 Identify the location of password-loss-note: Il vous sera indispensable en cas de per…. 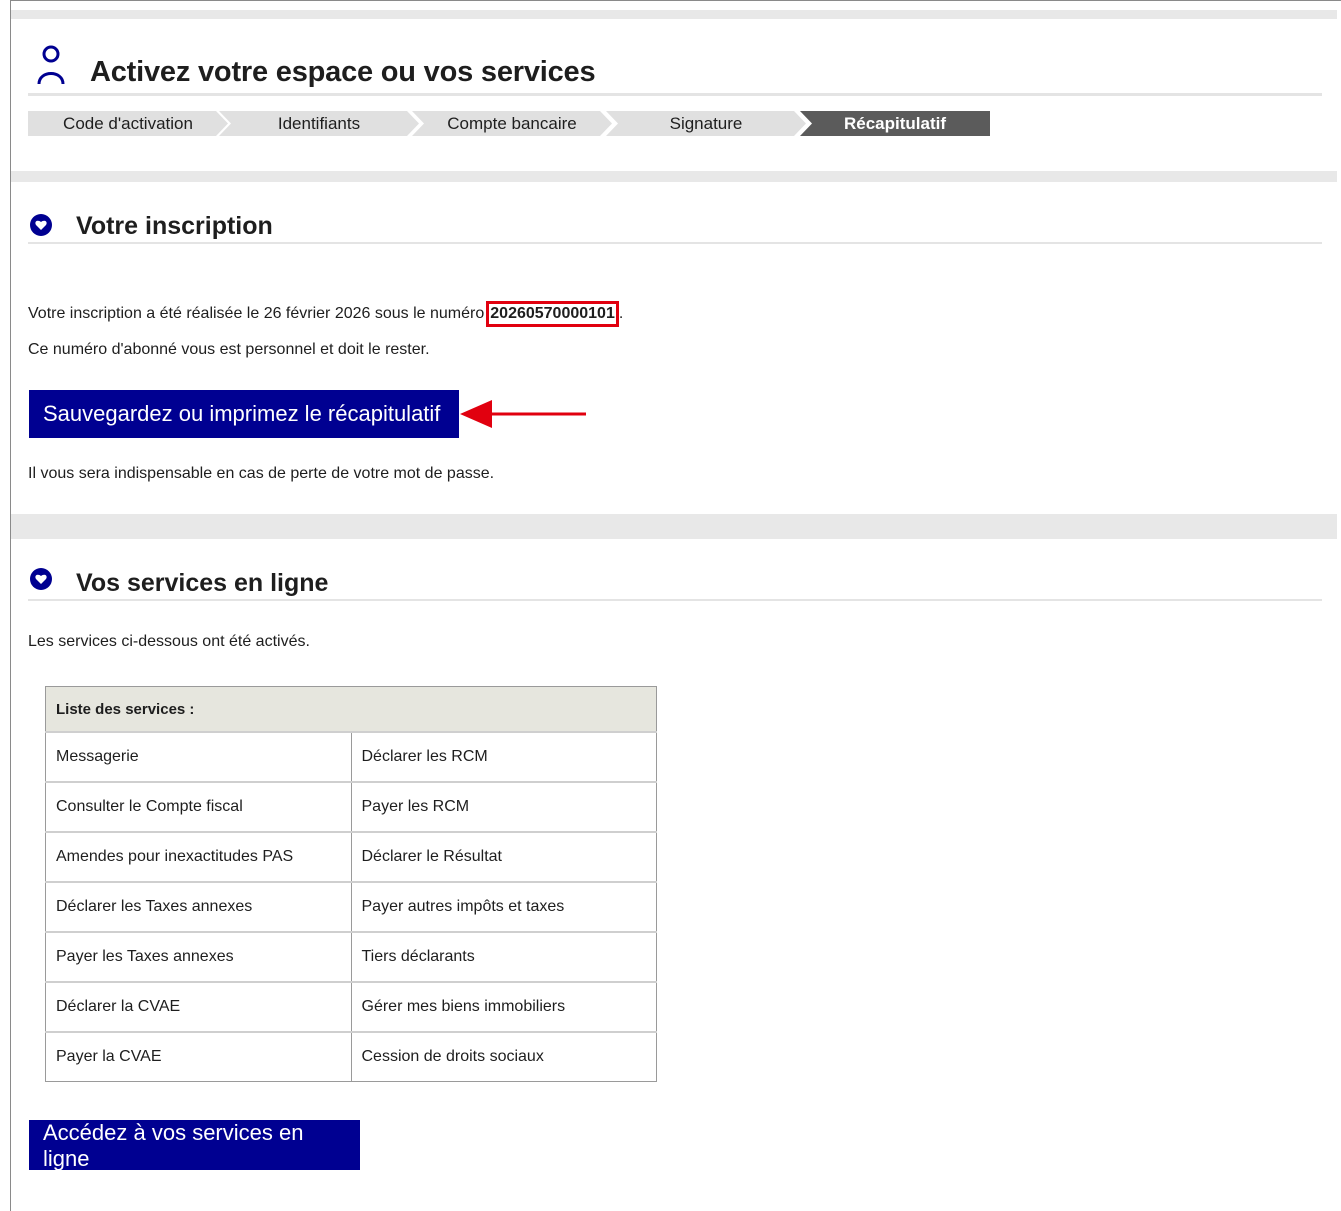
(261, 473).